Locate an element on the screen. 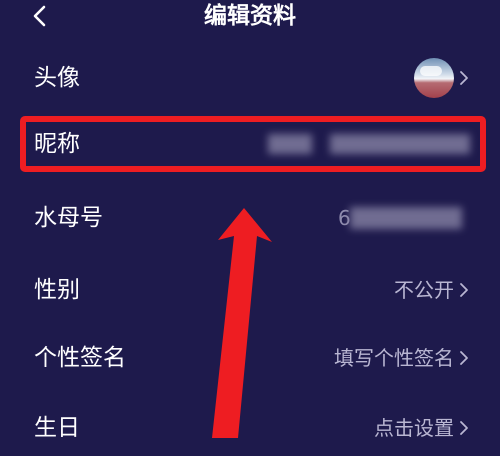 The width and height of the screenshot is (500, 456). page-title: 编辑资料 is located at coordinates (250, 16).